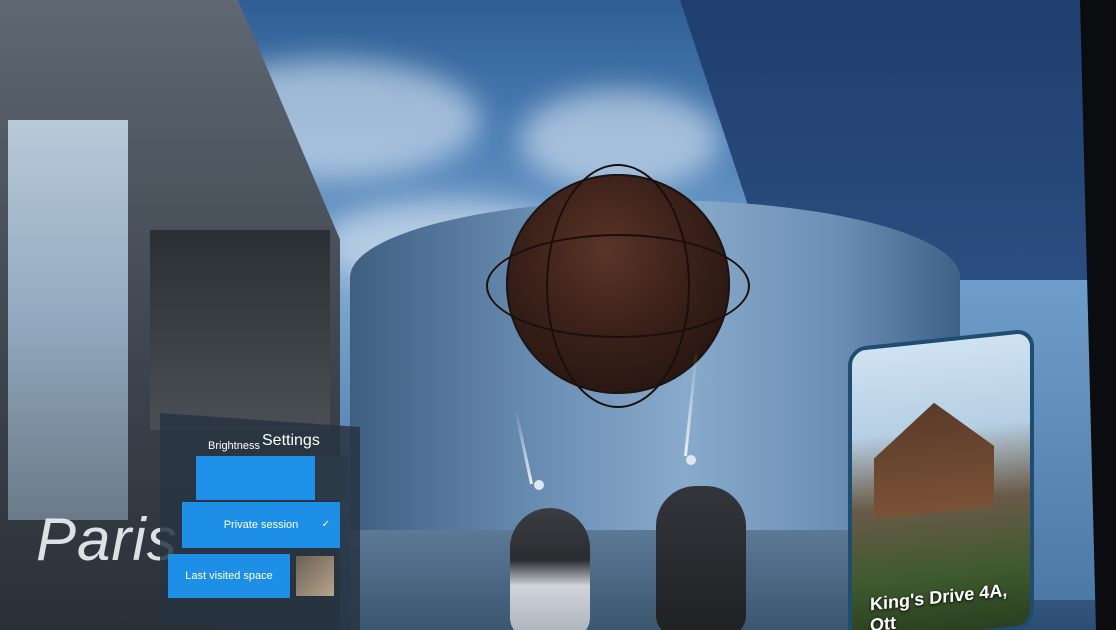 The image size is (1116, 630). What do you see at coordinates (315, 576) in the screenshot?
I see `last-visited-thumbnail` at bounding box center [315, 576].